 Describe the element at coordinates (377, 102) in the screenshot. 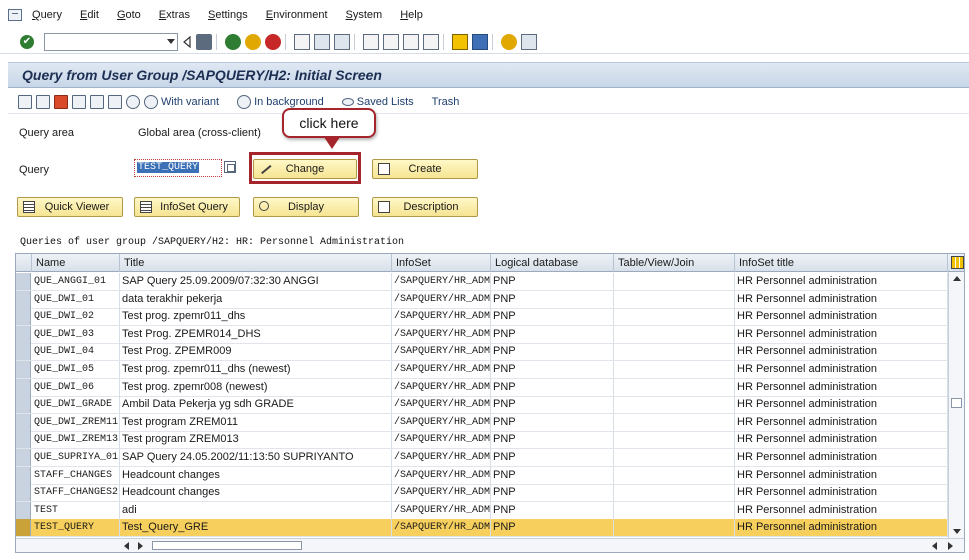

I see `saved-lists-button: Saved Lists` at that location.